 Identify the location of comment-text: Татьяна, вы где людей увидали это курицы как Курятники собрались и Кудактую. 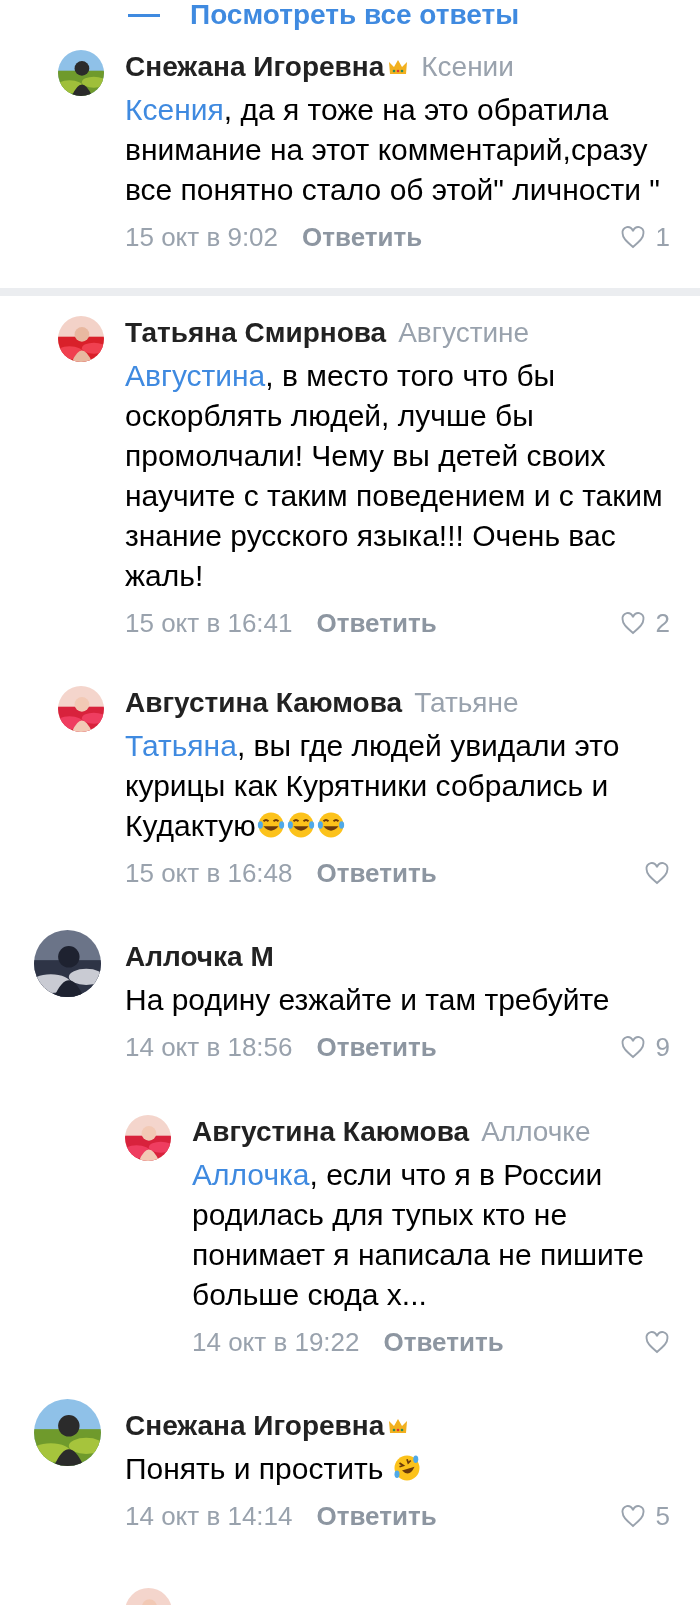
(372, 785).